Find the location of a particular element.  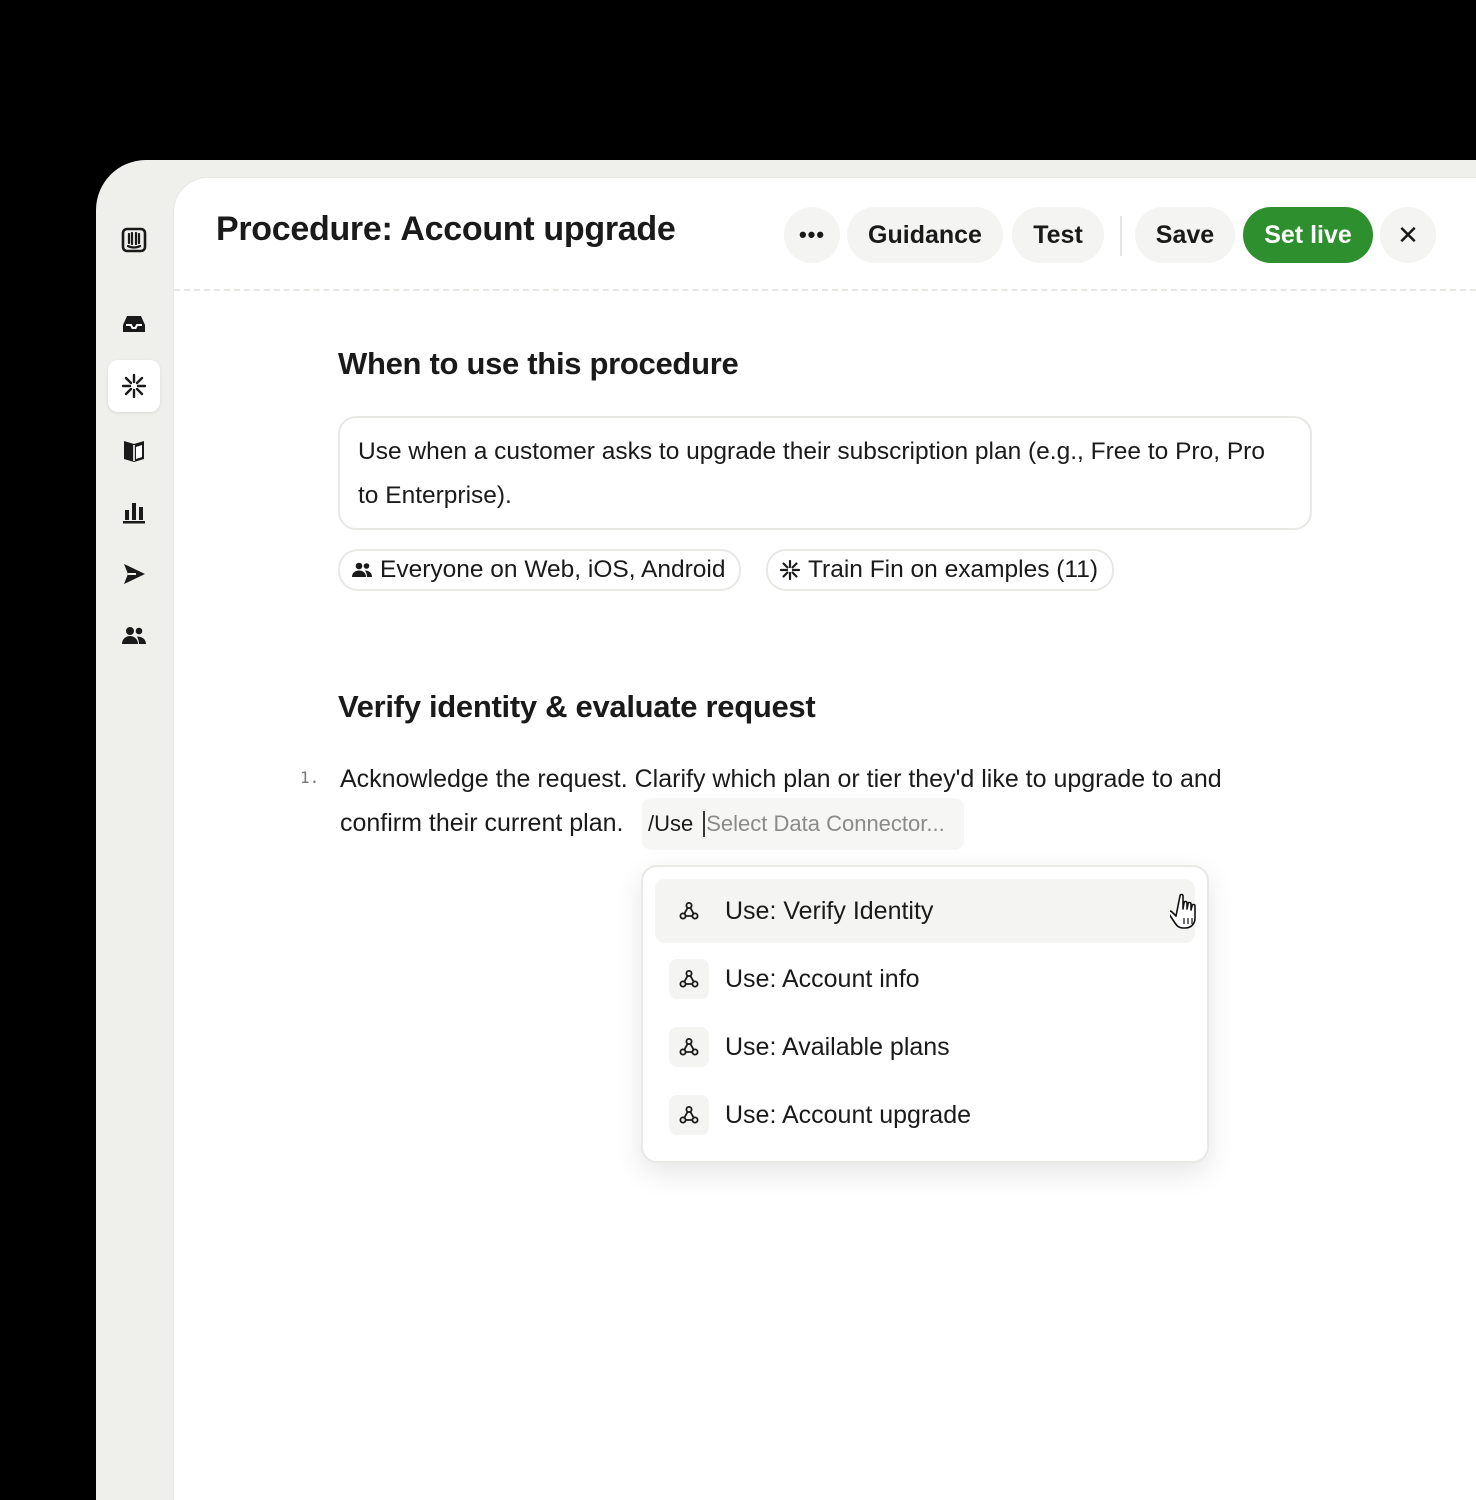

header-divider is located at coordinates (1121, 236).